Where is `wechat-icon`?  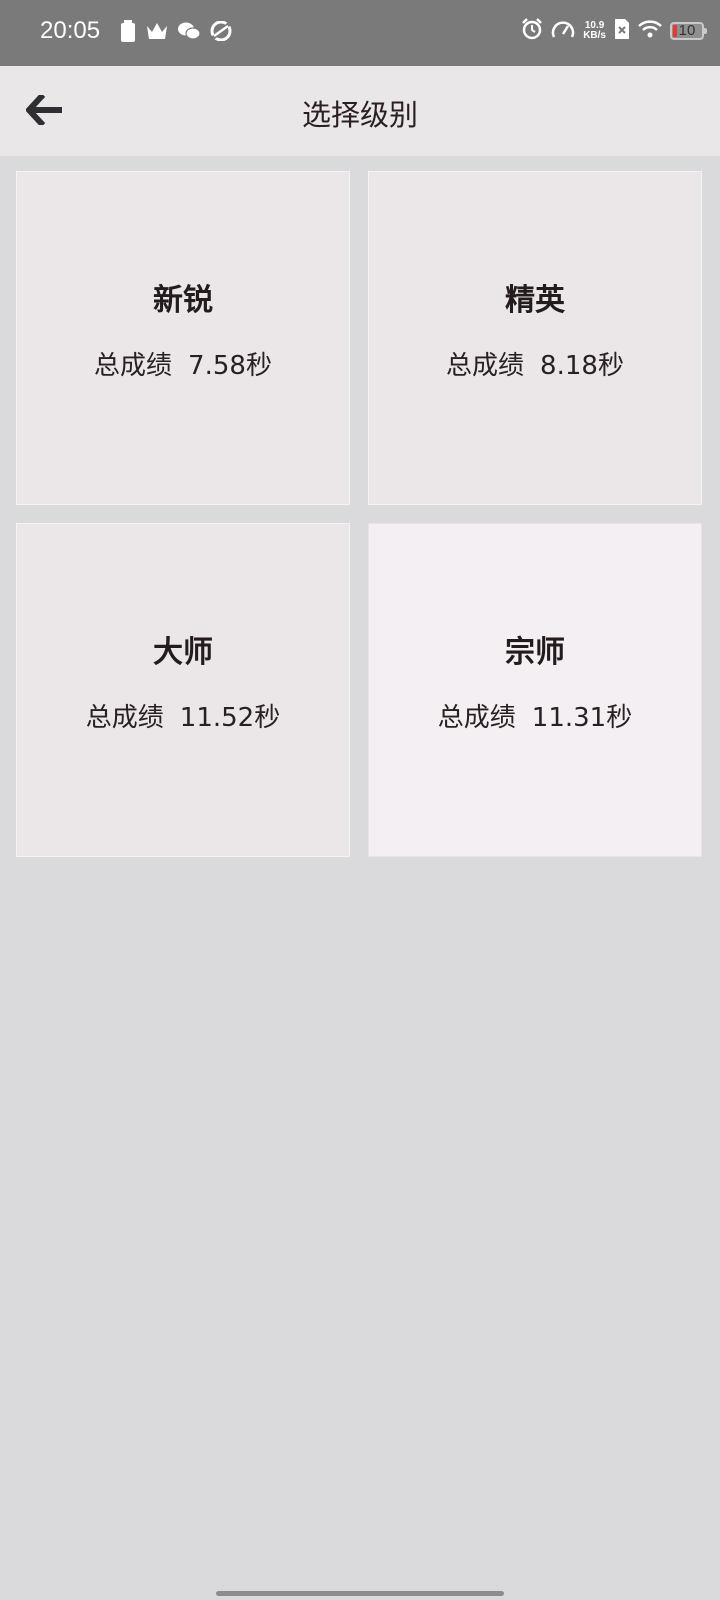
wechat-icon is located at coordinates (189, 33).